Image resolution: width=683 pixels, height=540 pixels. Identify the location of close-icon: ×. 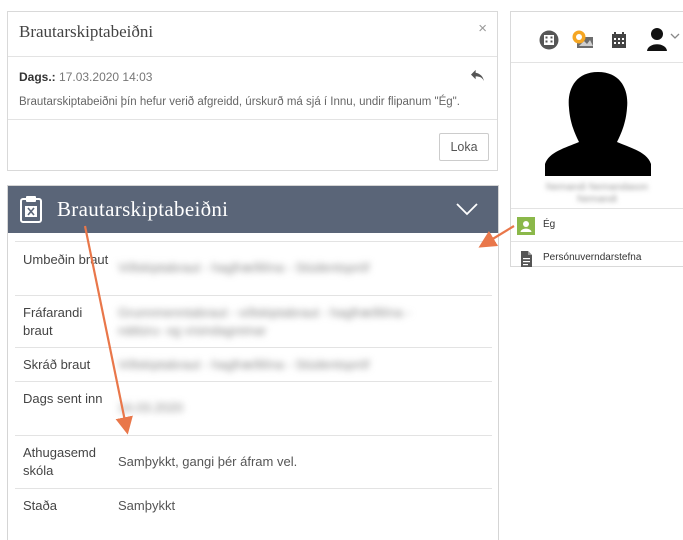
(482, 28).